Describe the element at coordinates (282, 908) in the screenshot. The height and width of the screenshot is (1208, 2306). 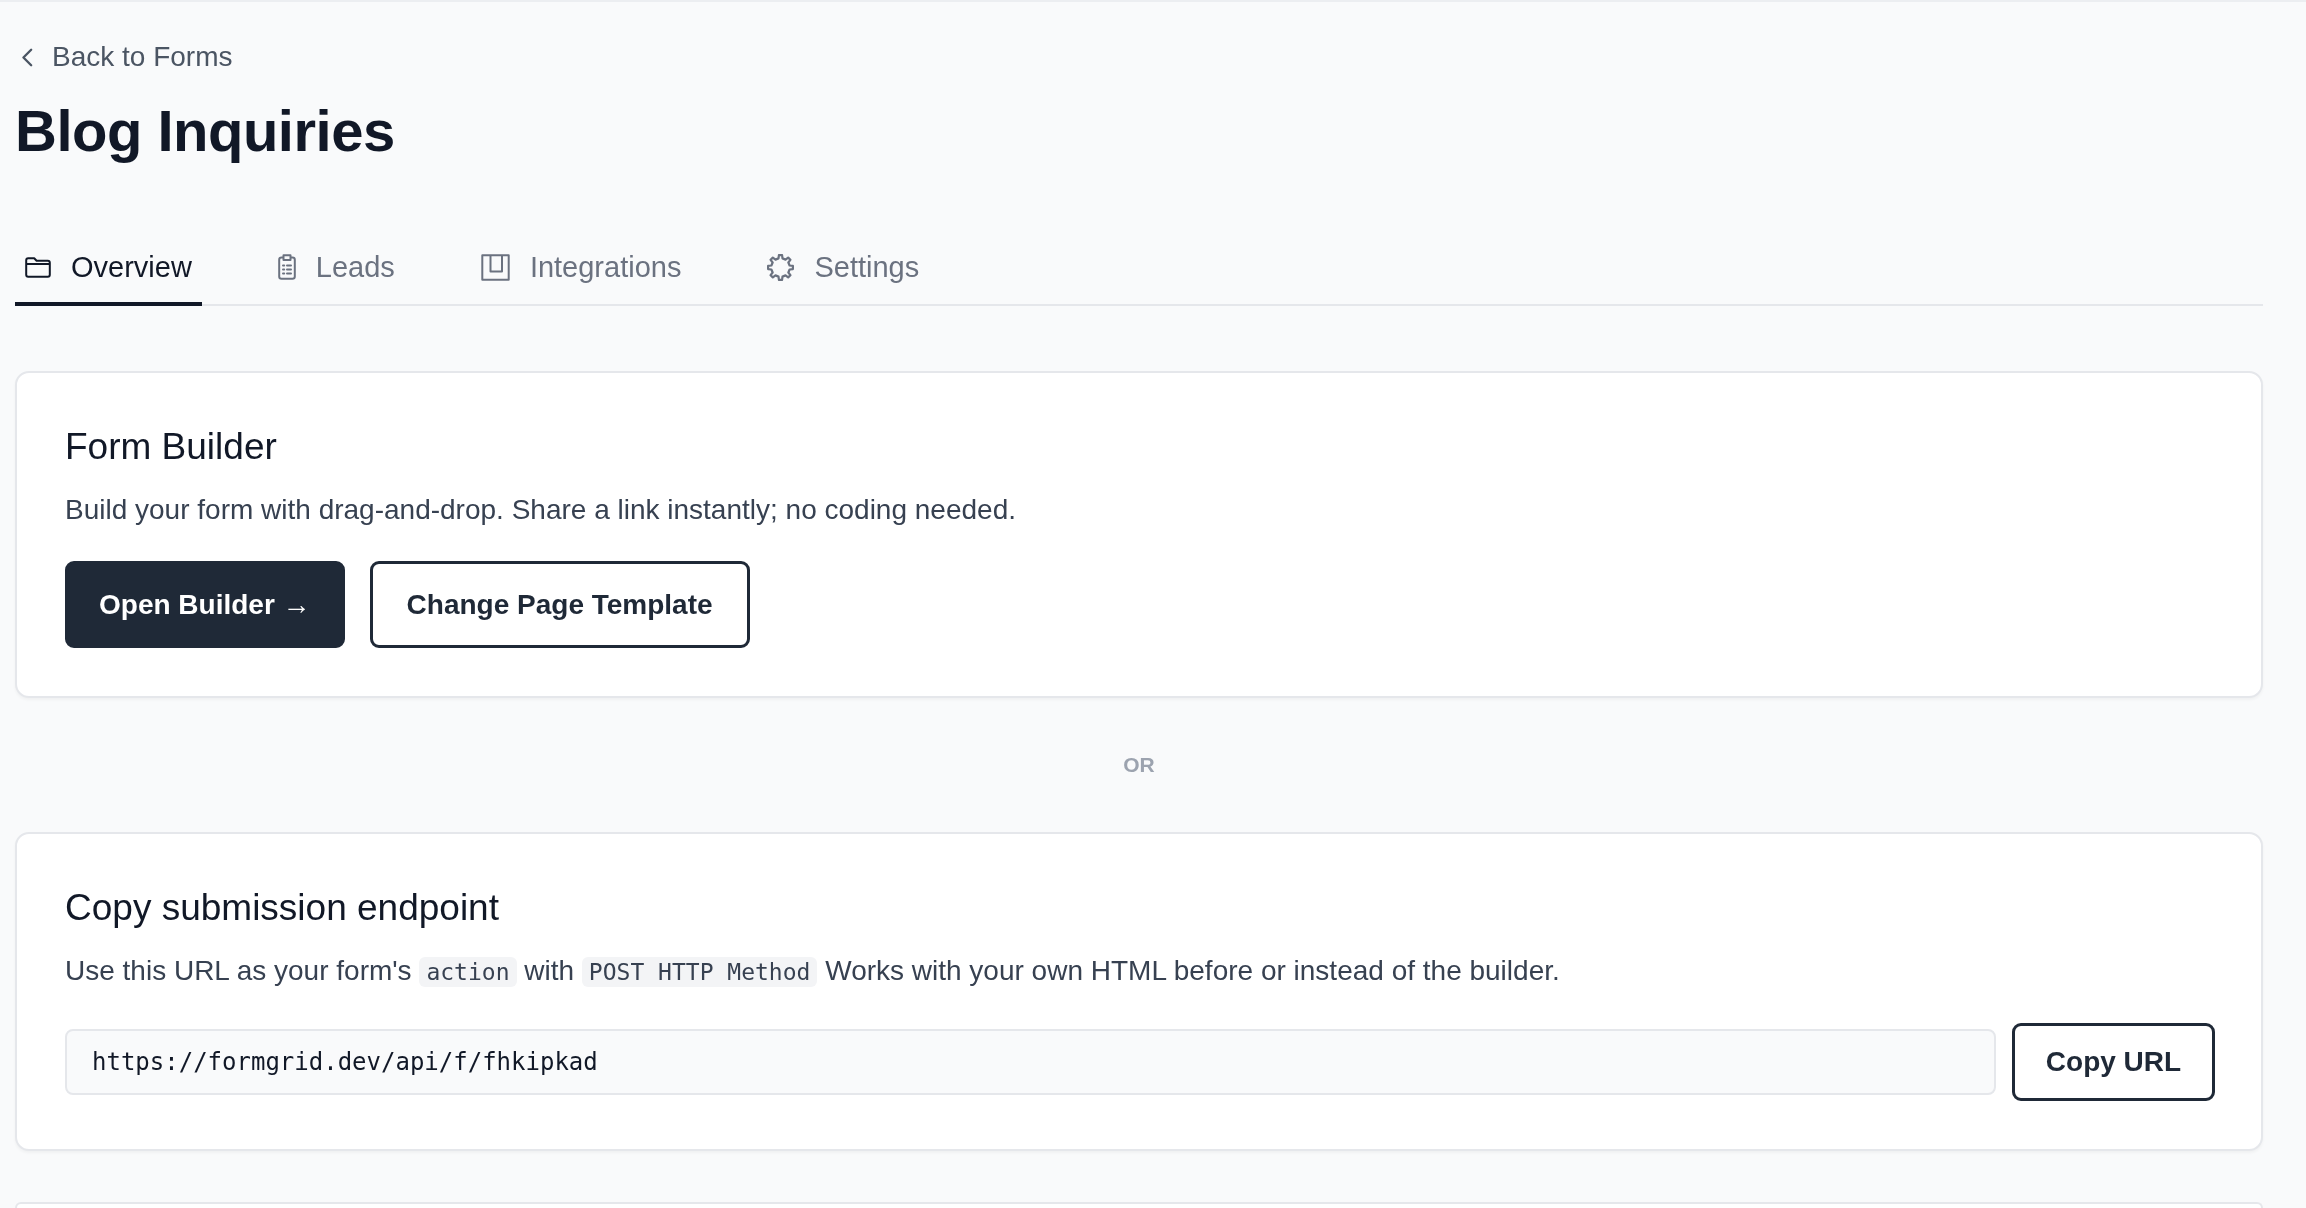
I see `card-title: Copy submission endpoint` at that location.